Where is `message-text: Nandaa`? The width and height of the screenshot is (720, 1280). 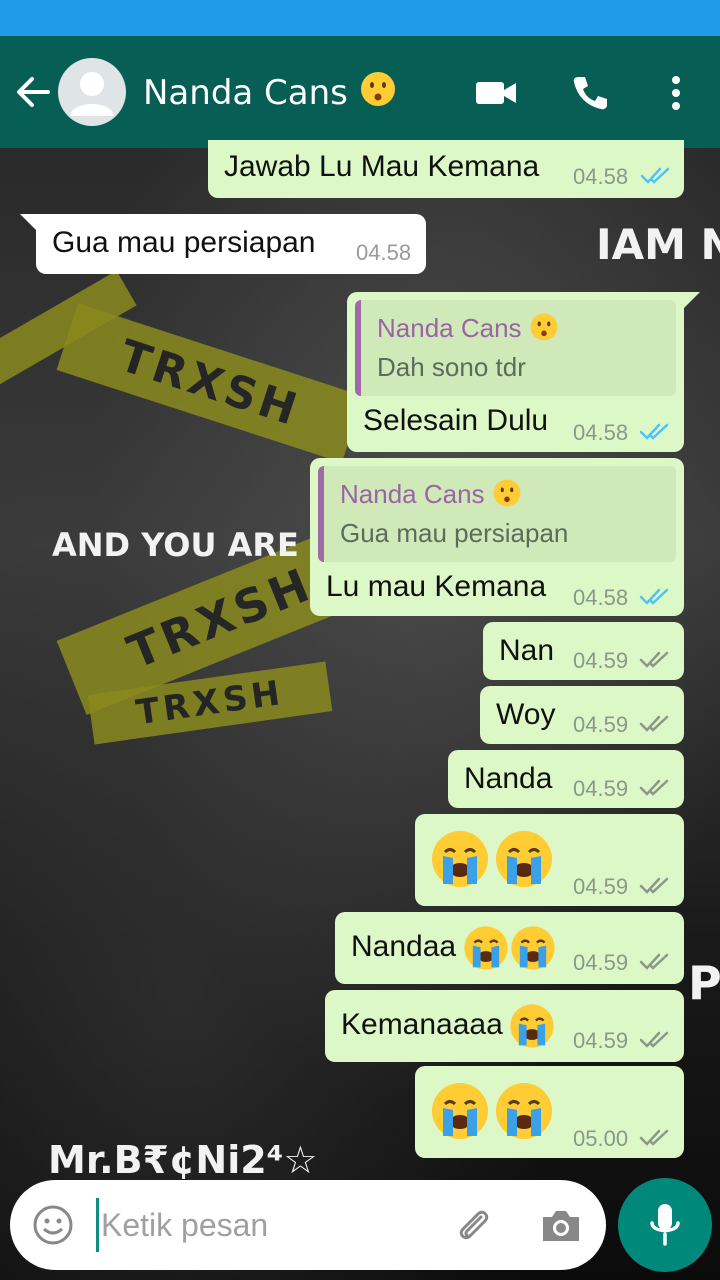 message-text: Nandaa is located at coordinates (404, 946).